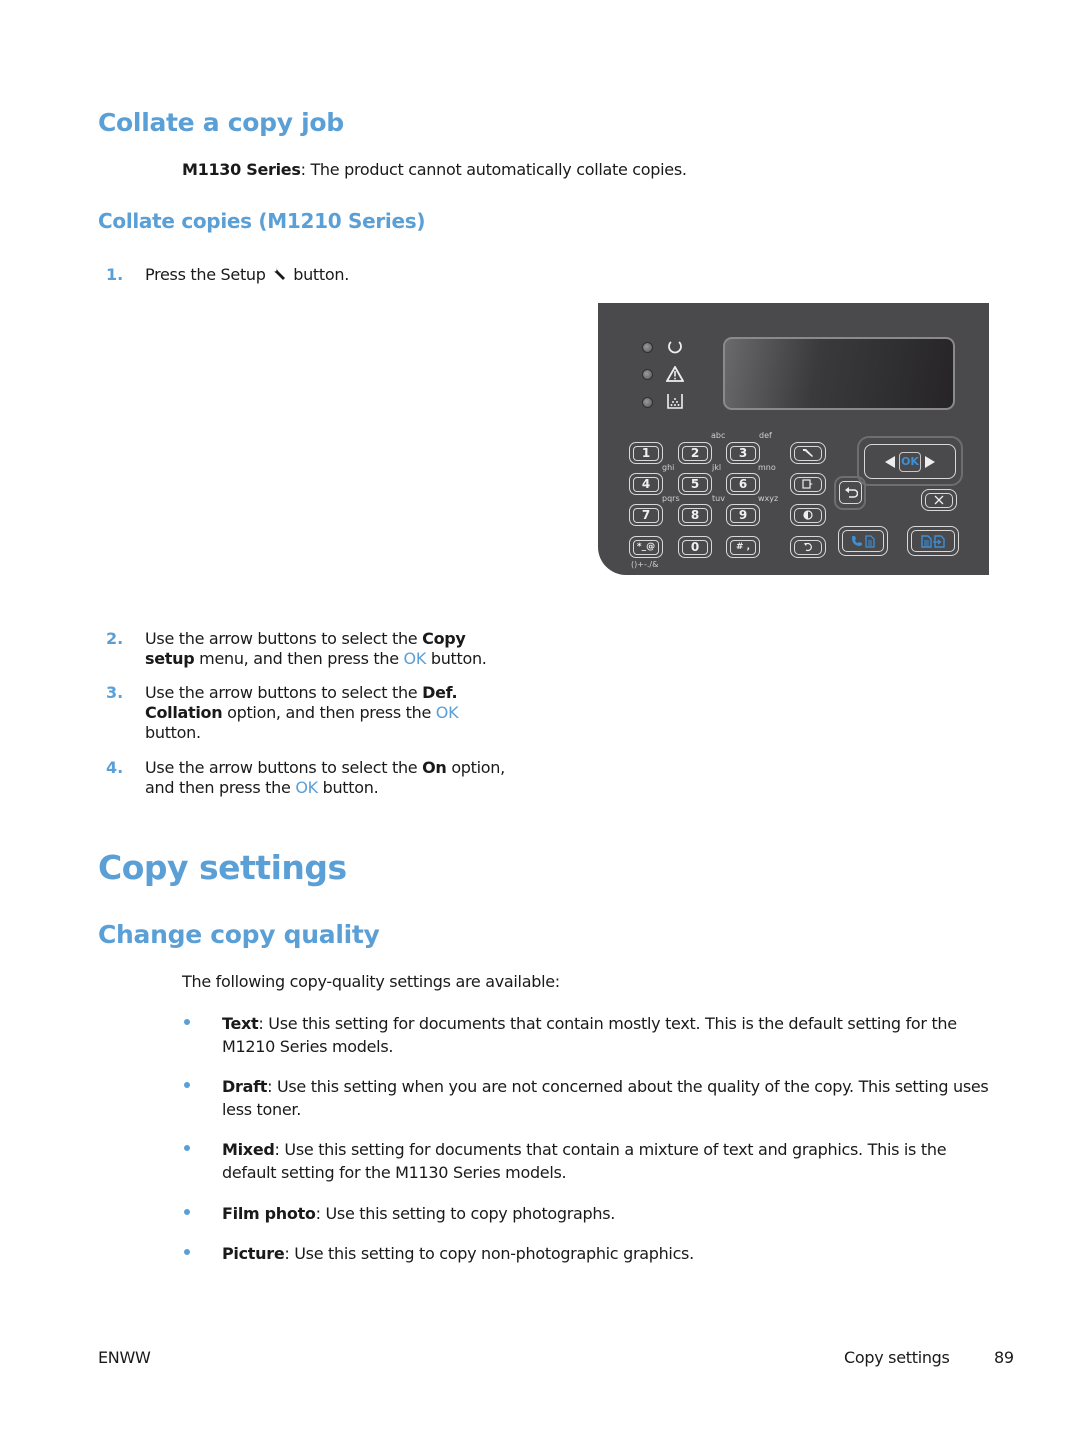 This screenshot has height=1437, width=1080. What do you see at coordinates (279, 276) in the screenshot?
I see `wrench-icon` at bounding box center [279, 276].